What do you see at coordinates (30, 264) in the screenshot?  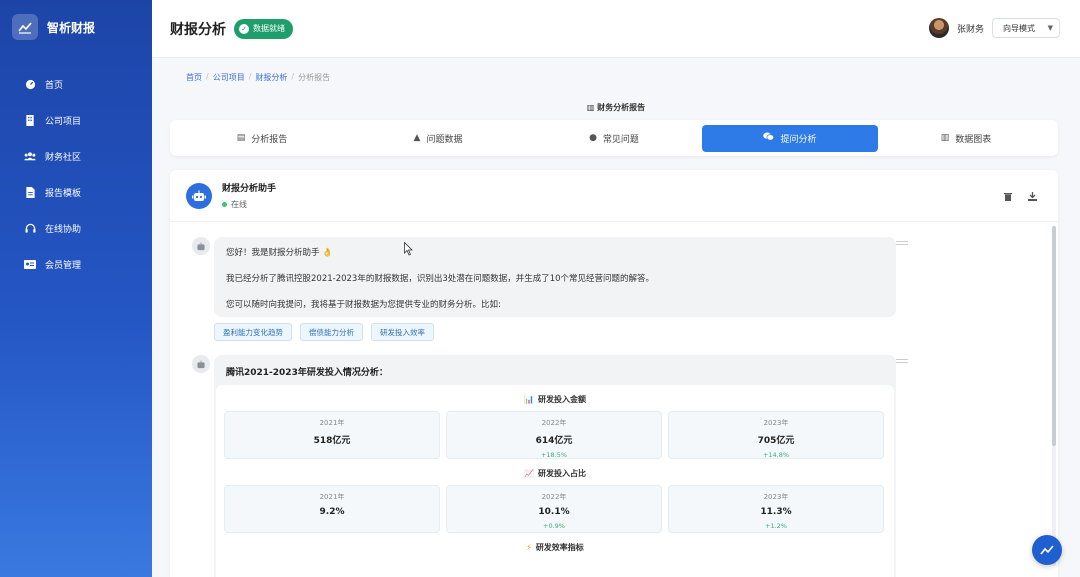 I see `id-card-icon` at bounding box center [30, 264].